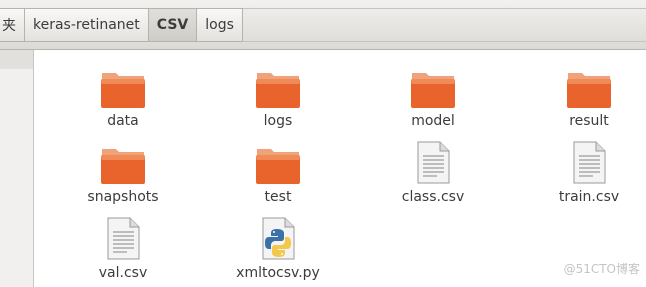 Image resolution: width=646 pixels, height=287 pixels. I want to click on file-item-data: data, so click(123, 96).